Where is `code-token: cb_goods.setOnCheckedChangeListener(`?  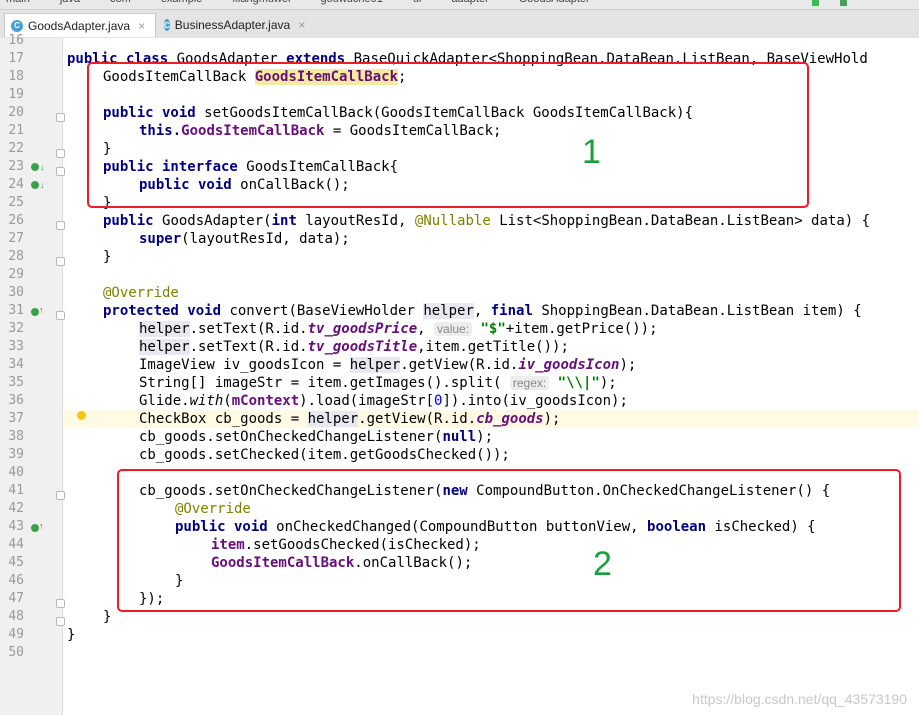
code-token: cb_goods.setOnCheckedChangeListener( is located at coordinates (291, 437).